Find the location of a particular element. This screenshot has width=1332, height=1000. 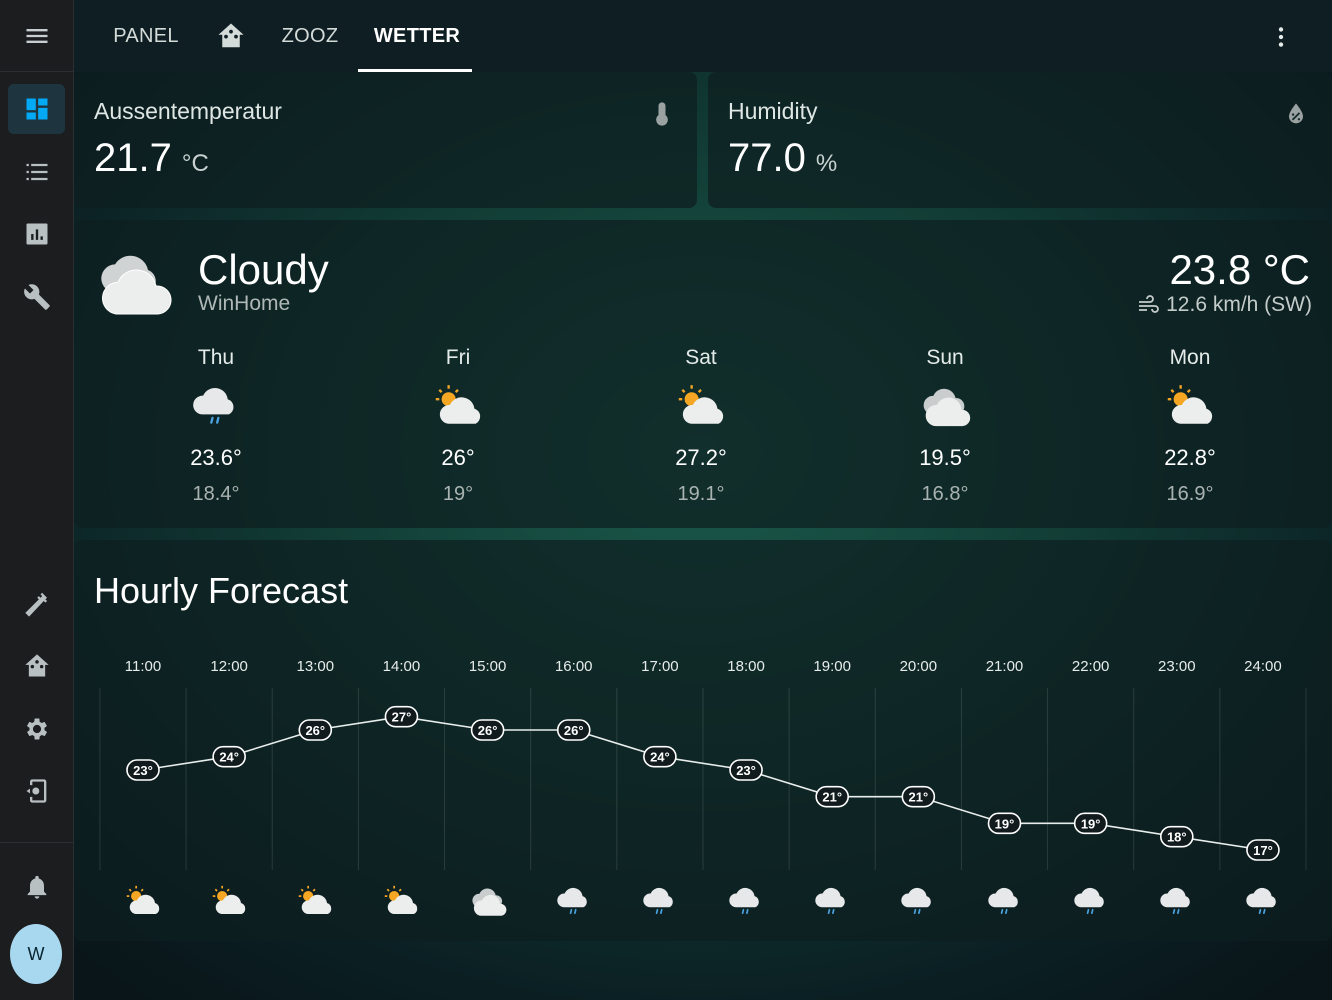

history-icon is located at coordinates (36, 234).